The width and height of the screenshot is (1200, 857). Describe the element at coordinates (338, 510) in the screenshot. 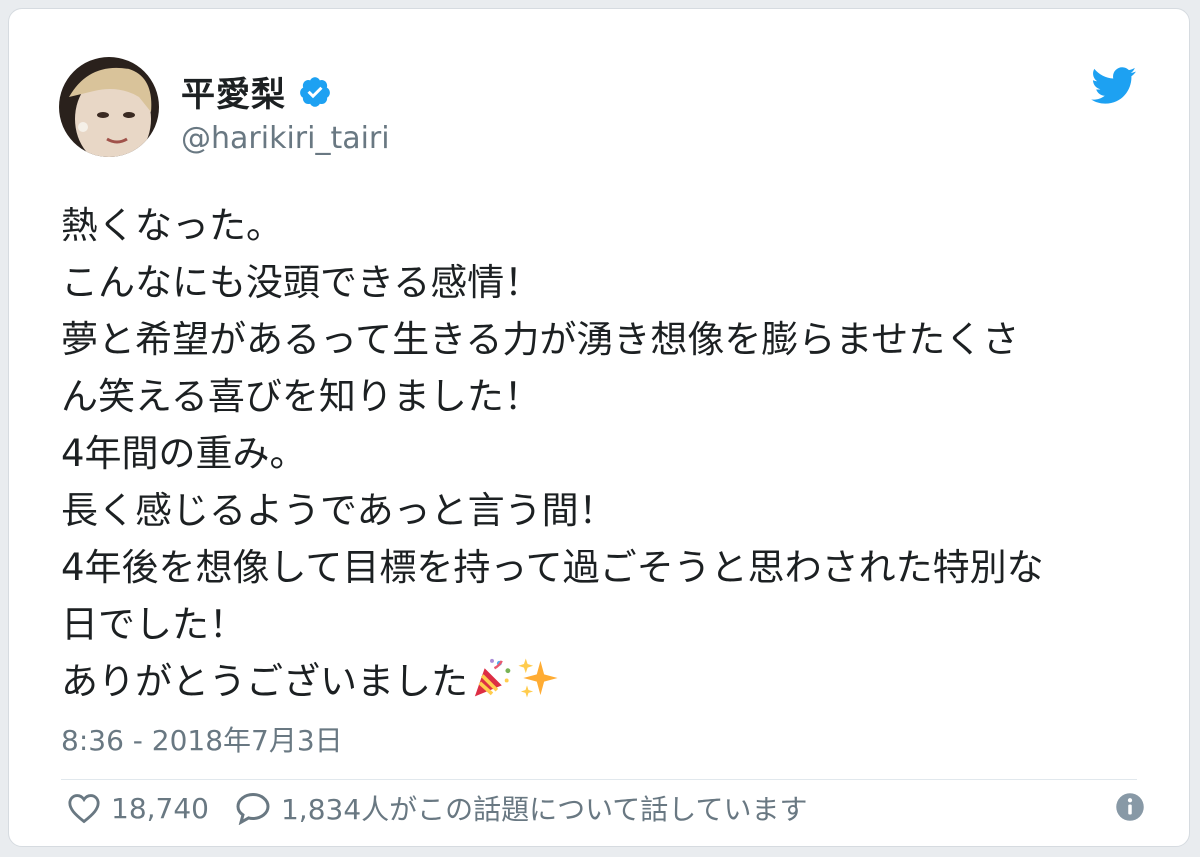

I see `tweet-line: 長く感じるようであっと言う間！` at that location.